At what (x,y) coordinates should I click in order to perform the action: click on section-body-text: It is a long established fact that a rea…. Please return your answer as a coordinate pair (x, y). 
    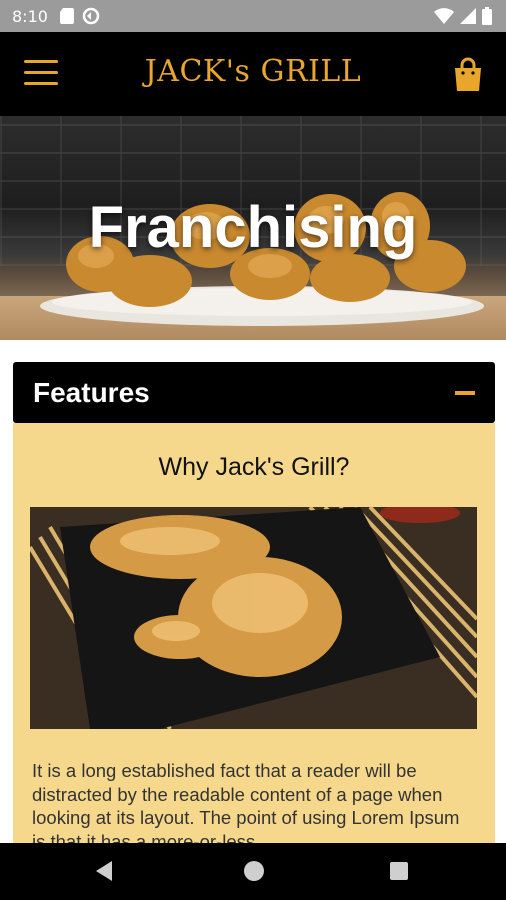
    Looking at the image, I should click on (246, 801).